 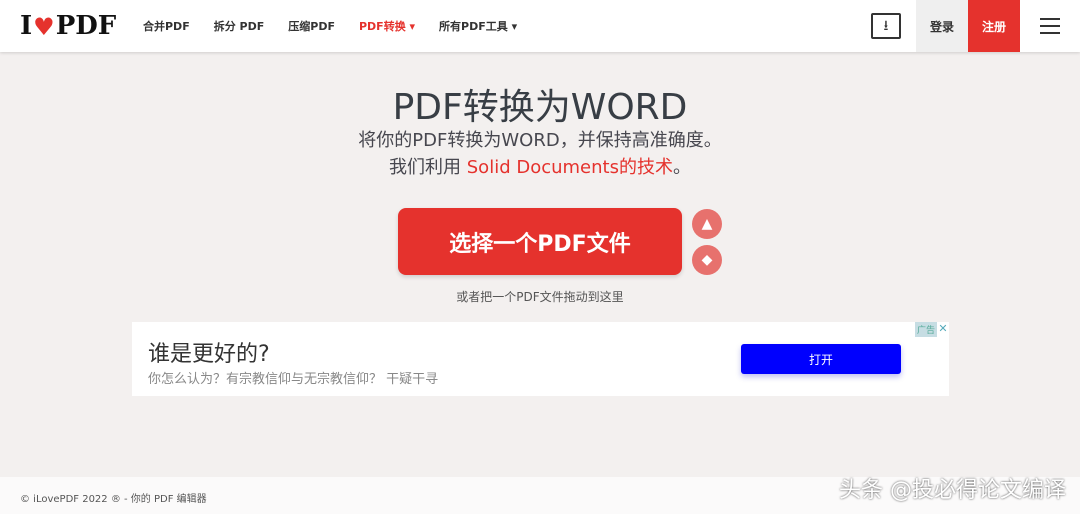 I want to click on tech-credit: 我们利用 Solid Documents的技术。, so click(x=540, y=166).